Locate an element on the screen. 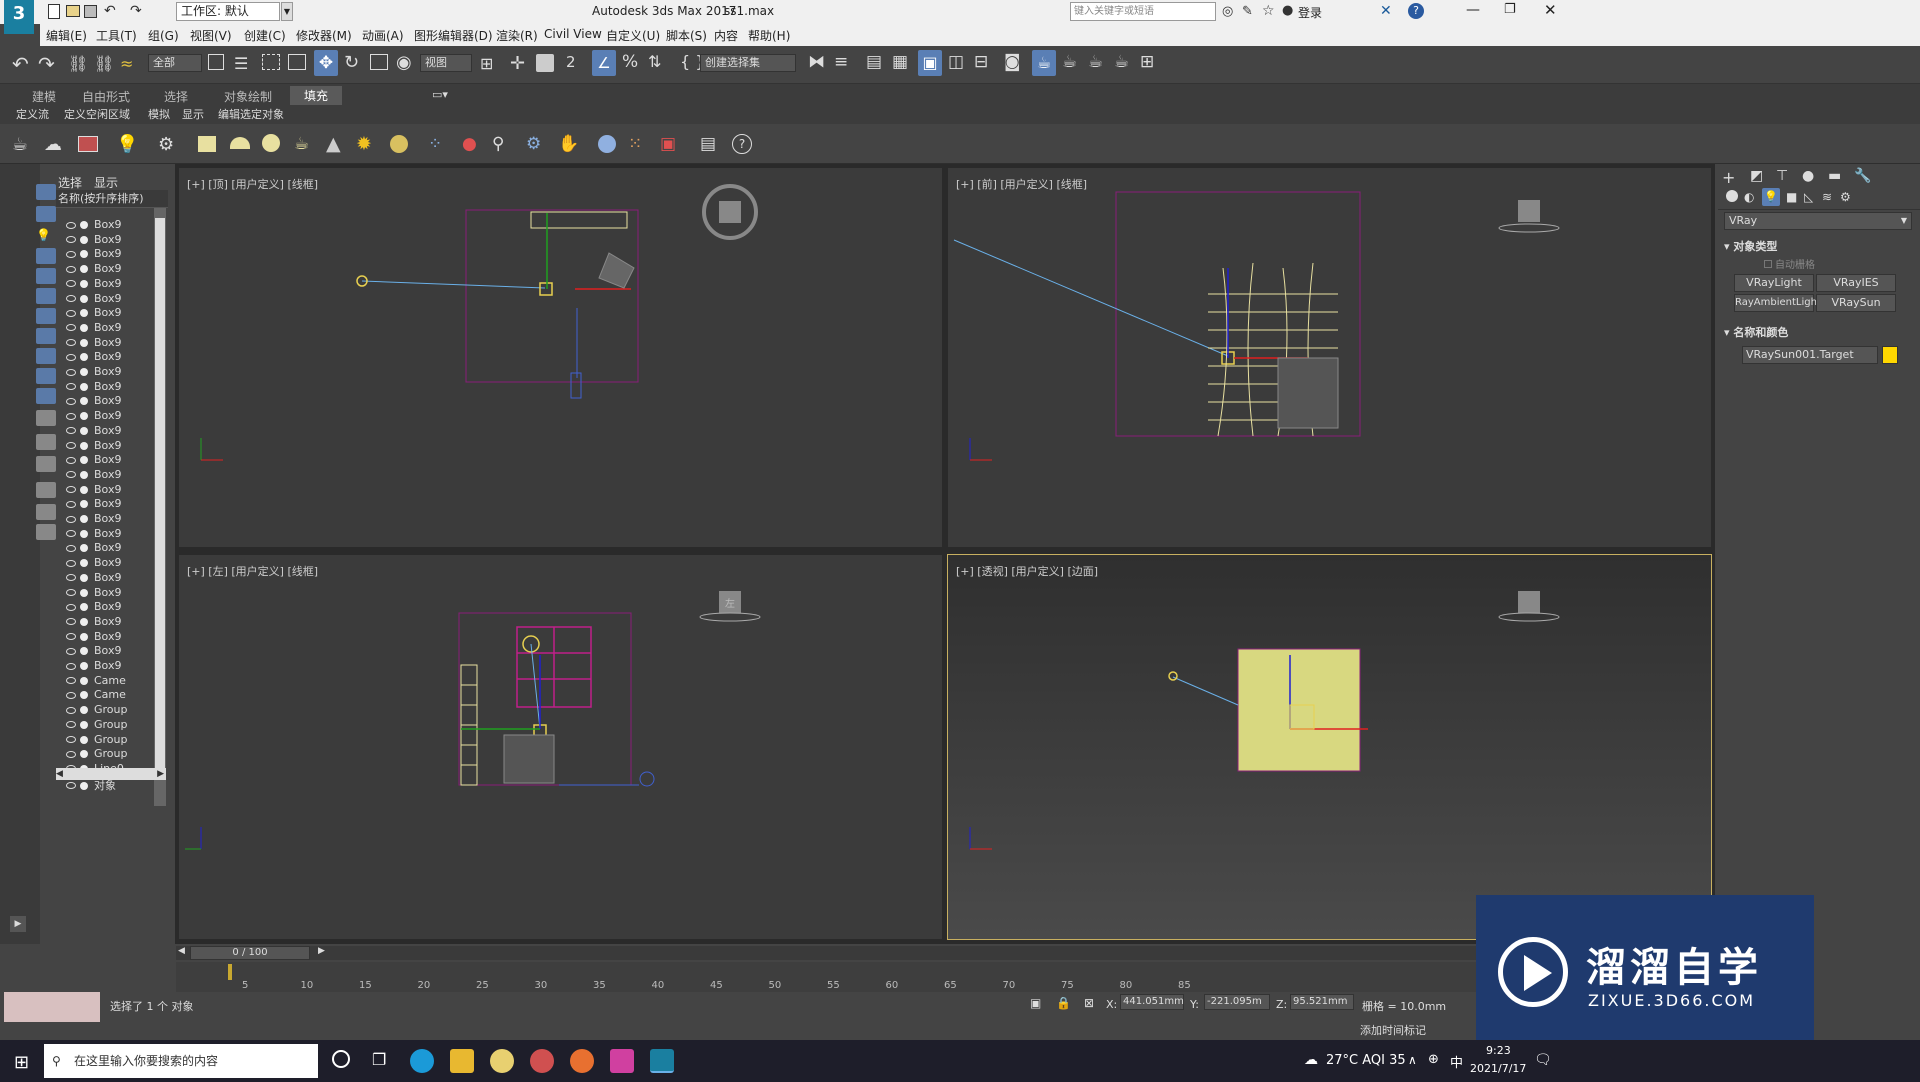 The width and height of the screenshot is (1920, 1082). login-button: 登录 is located at coordinates (1310, 12).